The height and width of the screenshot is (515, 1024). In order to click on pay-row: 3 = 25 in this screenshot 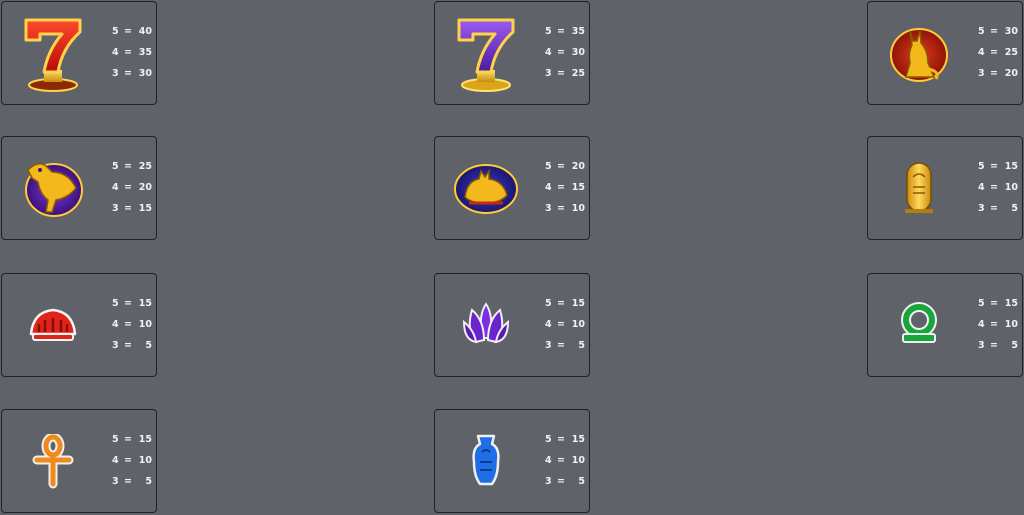, I will do `click(565, 73)`.